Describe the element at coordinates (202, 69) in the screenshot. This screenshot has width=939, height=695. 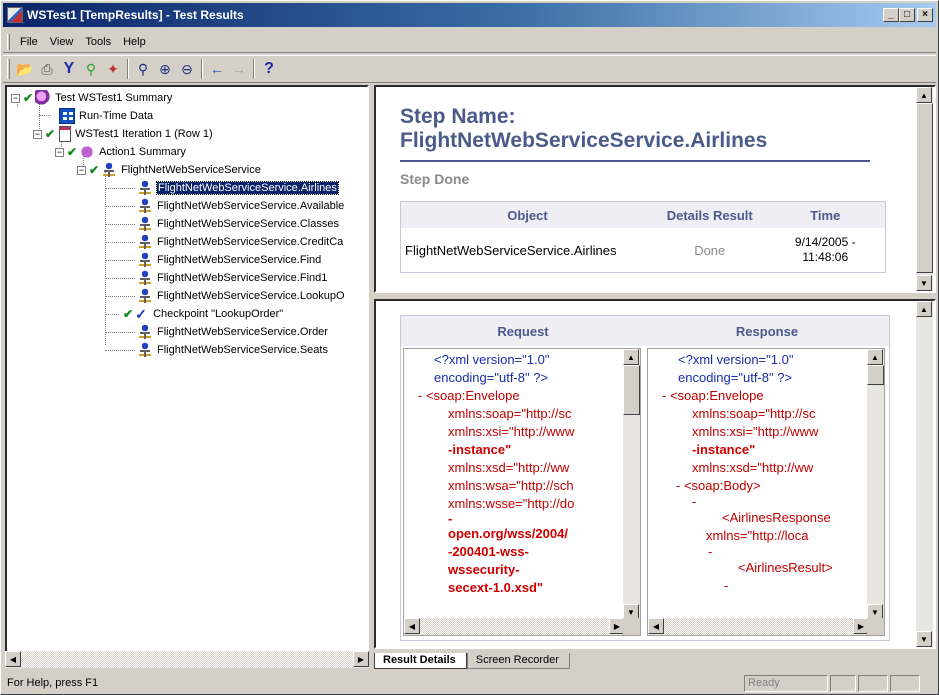
I see `toolbar-separator` at that location.